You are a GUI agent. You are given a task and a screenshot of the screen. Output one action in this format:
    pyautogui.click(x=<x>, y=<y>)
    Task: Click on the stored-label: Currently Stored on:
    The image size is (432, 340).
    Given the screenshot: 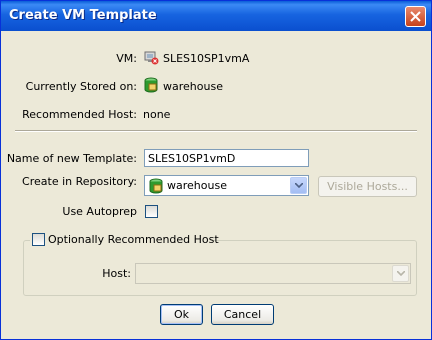 What is the action you would take?
    pyautogui.click(x=81, y=86)
    